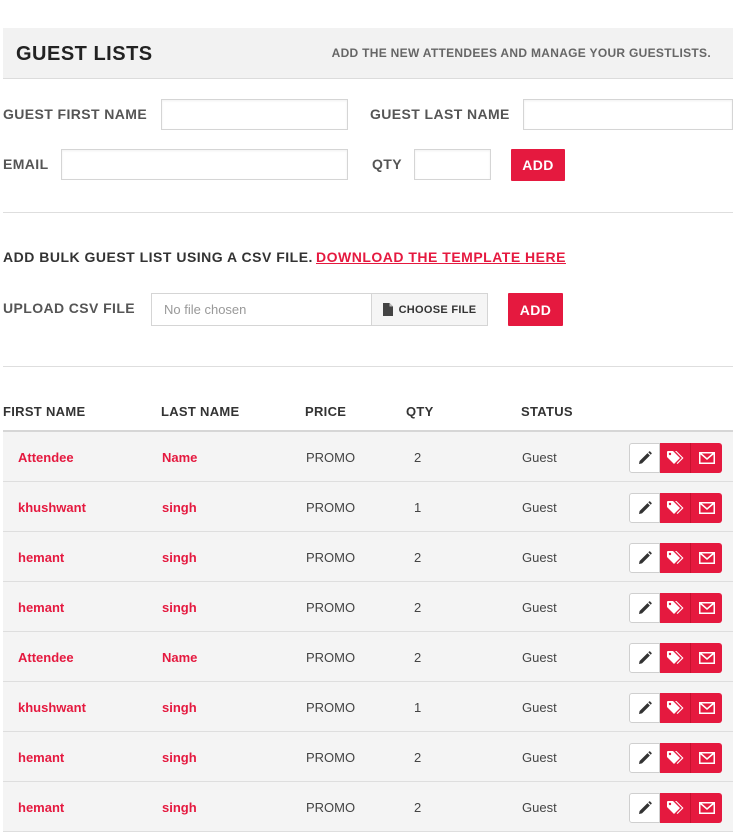  What do you see at coordinates (84, 54) in the screenshot?
I see `page-title: GUEST LISTS` at bounding box center [84, 54].